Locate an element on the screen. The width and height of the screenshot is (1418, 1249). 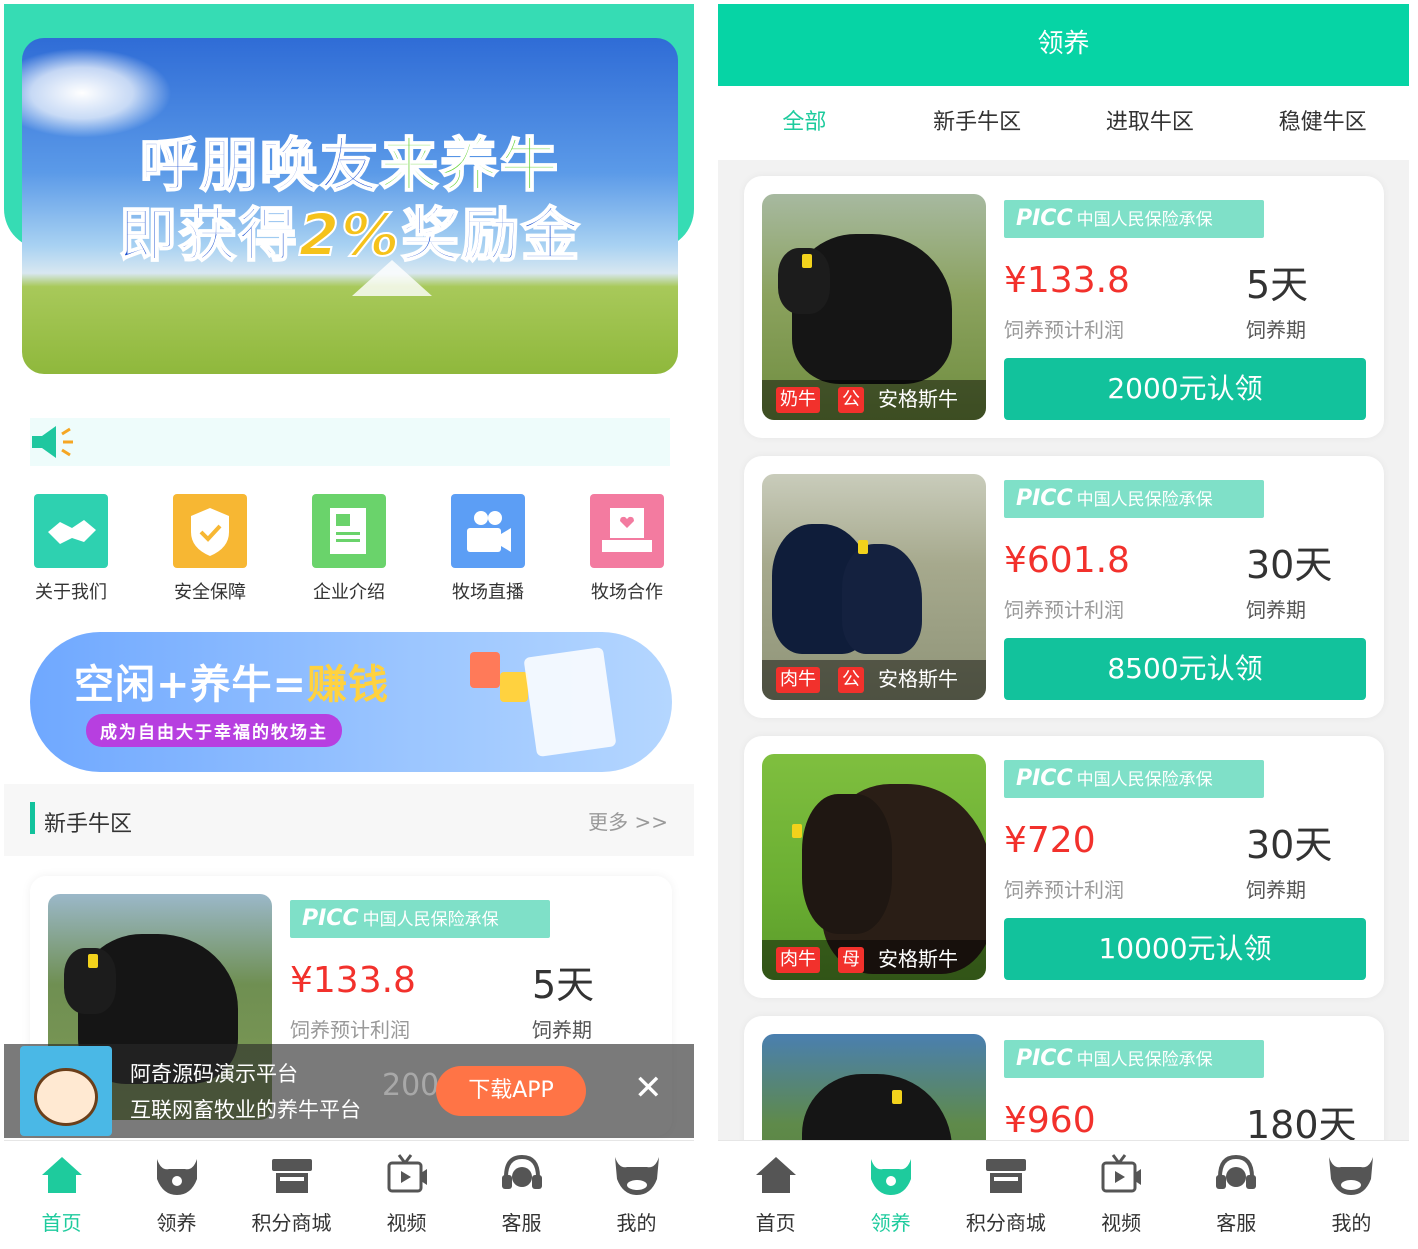
tab-label: 我的 is located at coordinates (636, 1223).